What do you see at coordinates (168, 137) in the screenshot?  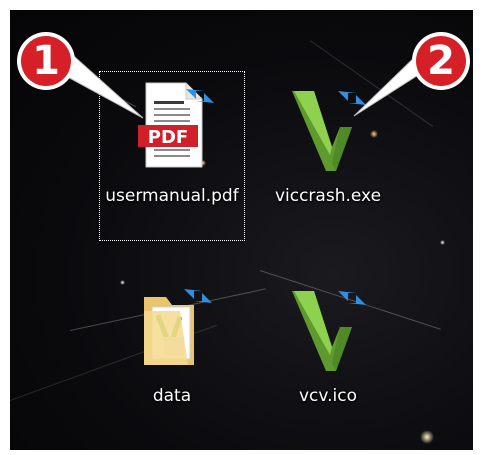 I see `svg-text: PDF` at bounding box center [168, 137].